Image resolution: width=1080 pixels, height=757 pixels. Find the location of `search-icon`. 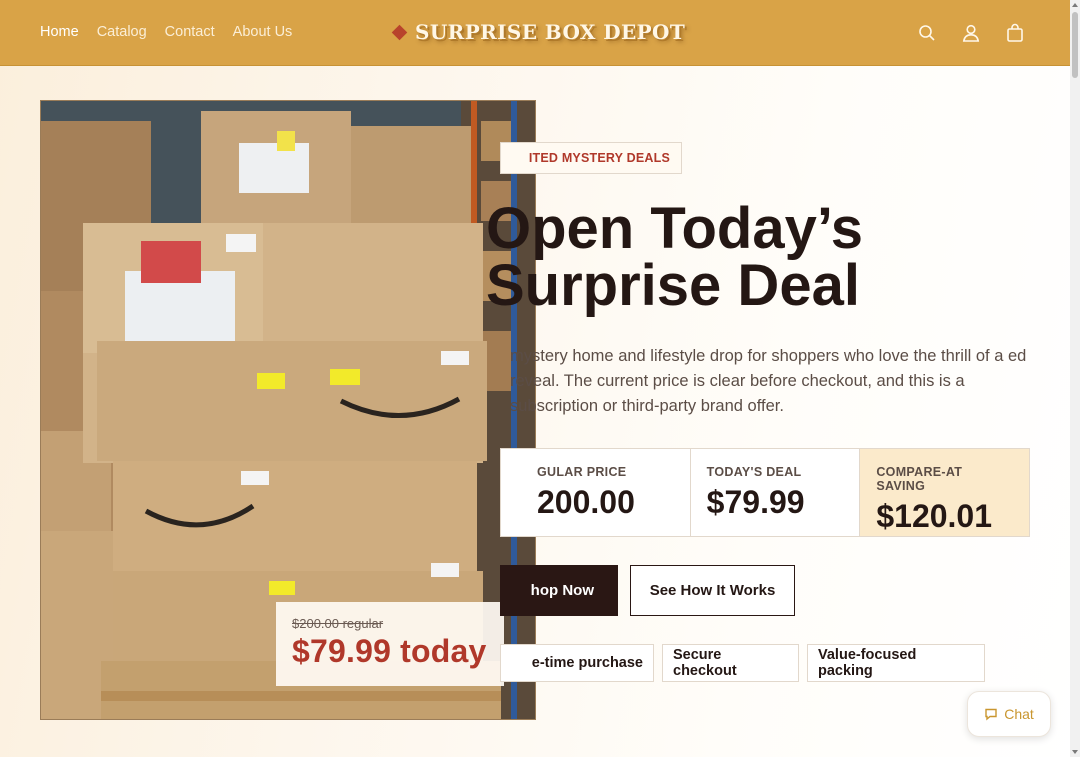

search-icon is located at coordinates (927, 33).